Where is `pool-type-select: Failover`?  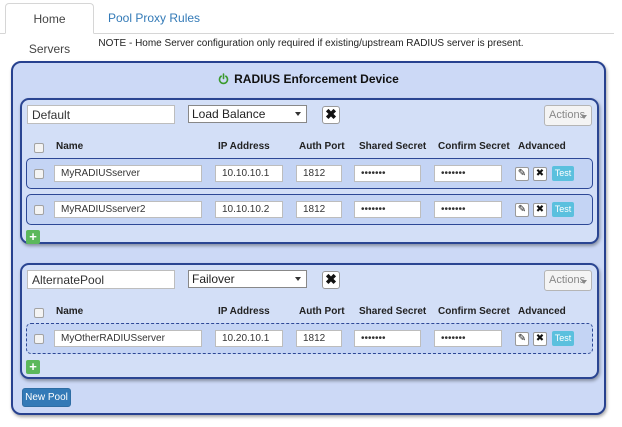
pool-type-select: Failover is located at coordinates (247, 279).